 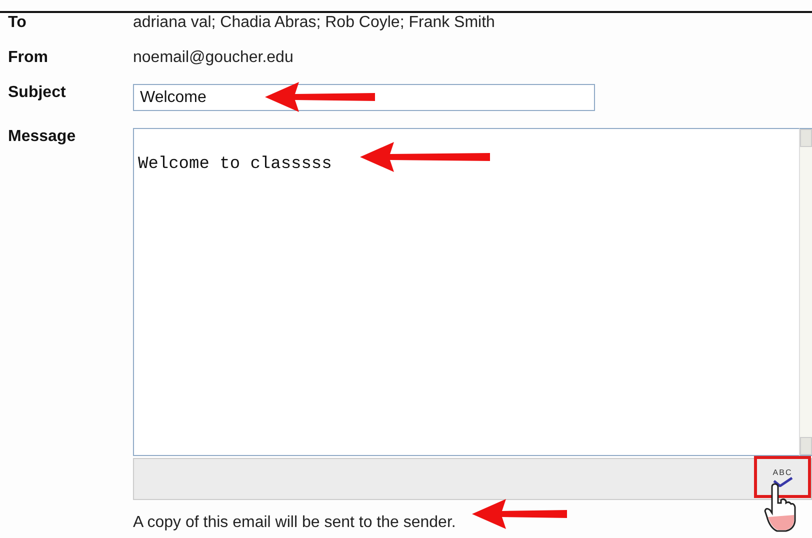 I want to click on field-value: adriana val; Chadia Abras; Rob Coyle; Frank Smith, so click(x=314, y=23).